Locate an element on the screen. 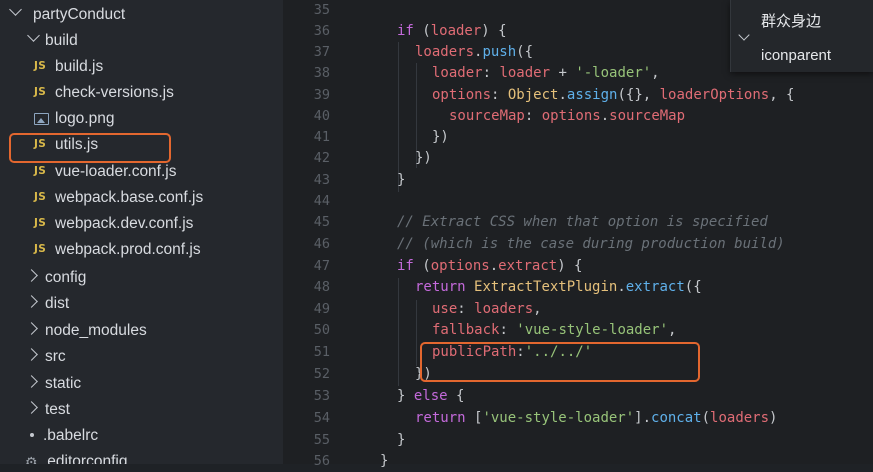  line-number: 46 is located at coordinates (321, 244).